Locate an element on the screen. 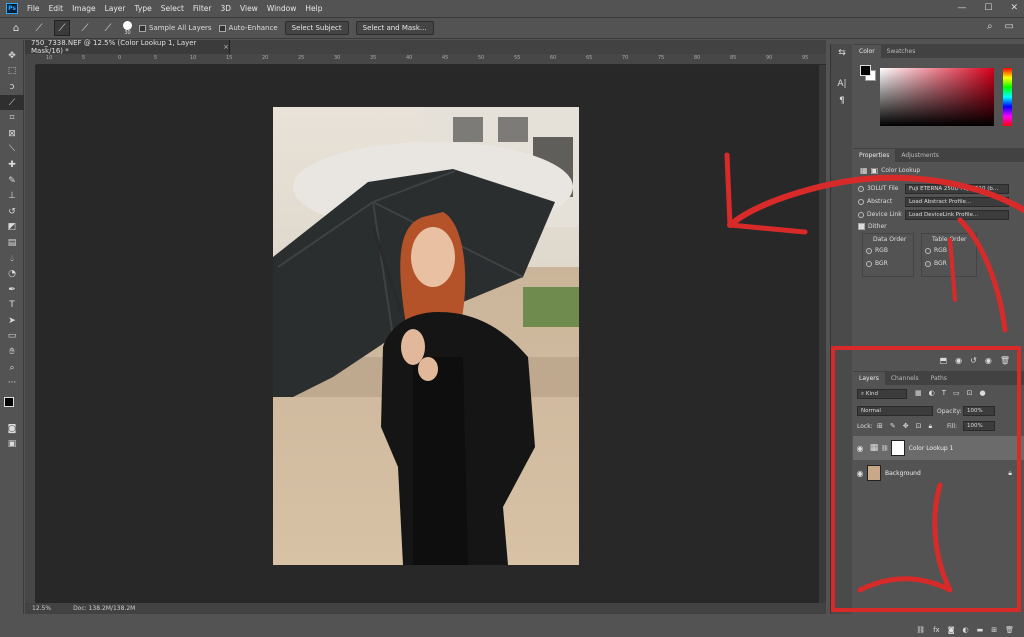 The image size is (1024, 637). subtract-from-selection-icon: ⟋ is located at coordinates (108, 28).